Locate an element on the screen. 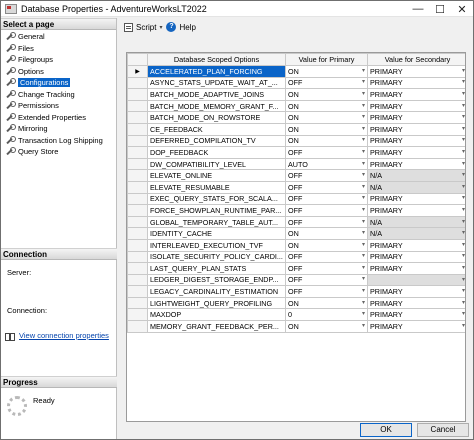  grid-row: ELEVATE_RESUMABLEOFFN/A is located at coordinates (296, 187).